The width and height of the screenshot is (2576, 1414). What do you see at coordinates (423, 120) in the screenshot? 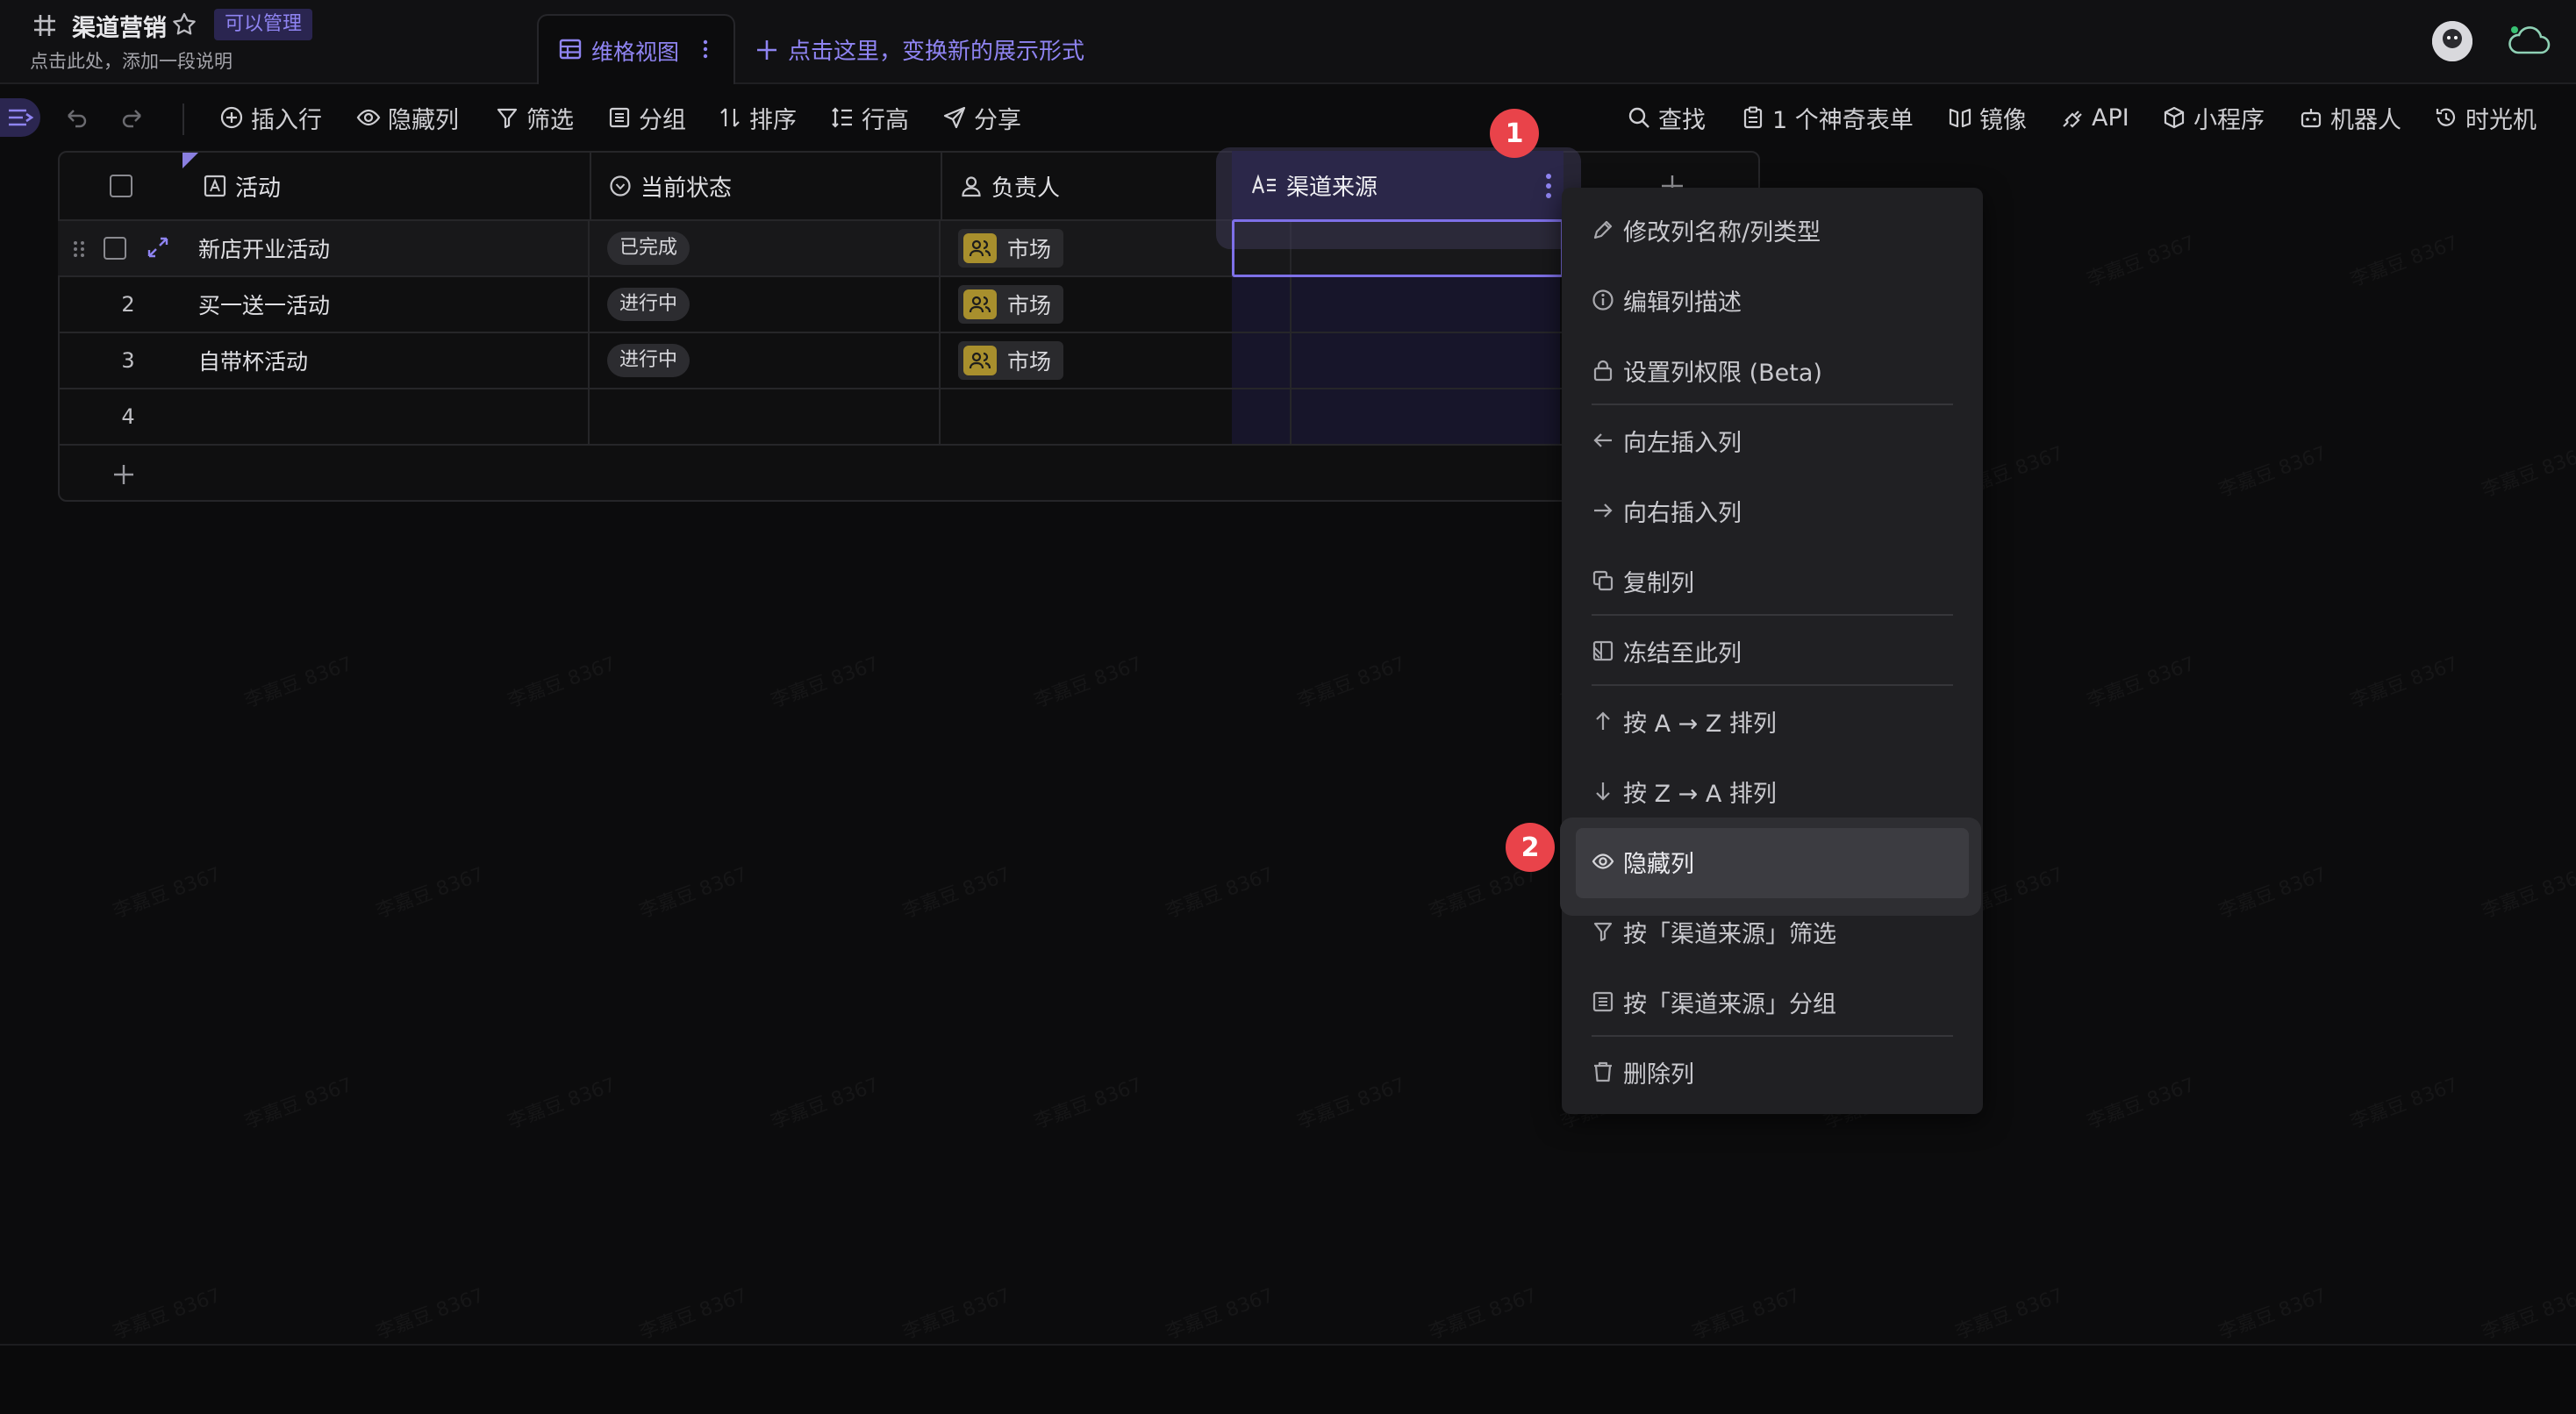
I see `hide-columns-label: 隐藏列` at bounding box center [423, 120].